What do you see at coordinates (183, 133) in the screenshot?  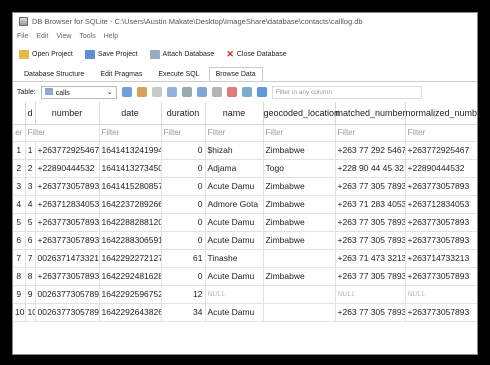 I see `filter-input-duration: Filter` at bounding box center [183, 133].